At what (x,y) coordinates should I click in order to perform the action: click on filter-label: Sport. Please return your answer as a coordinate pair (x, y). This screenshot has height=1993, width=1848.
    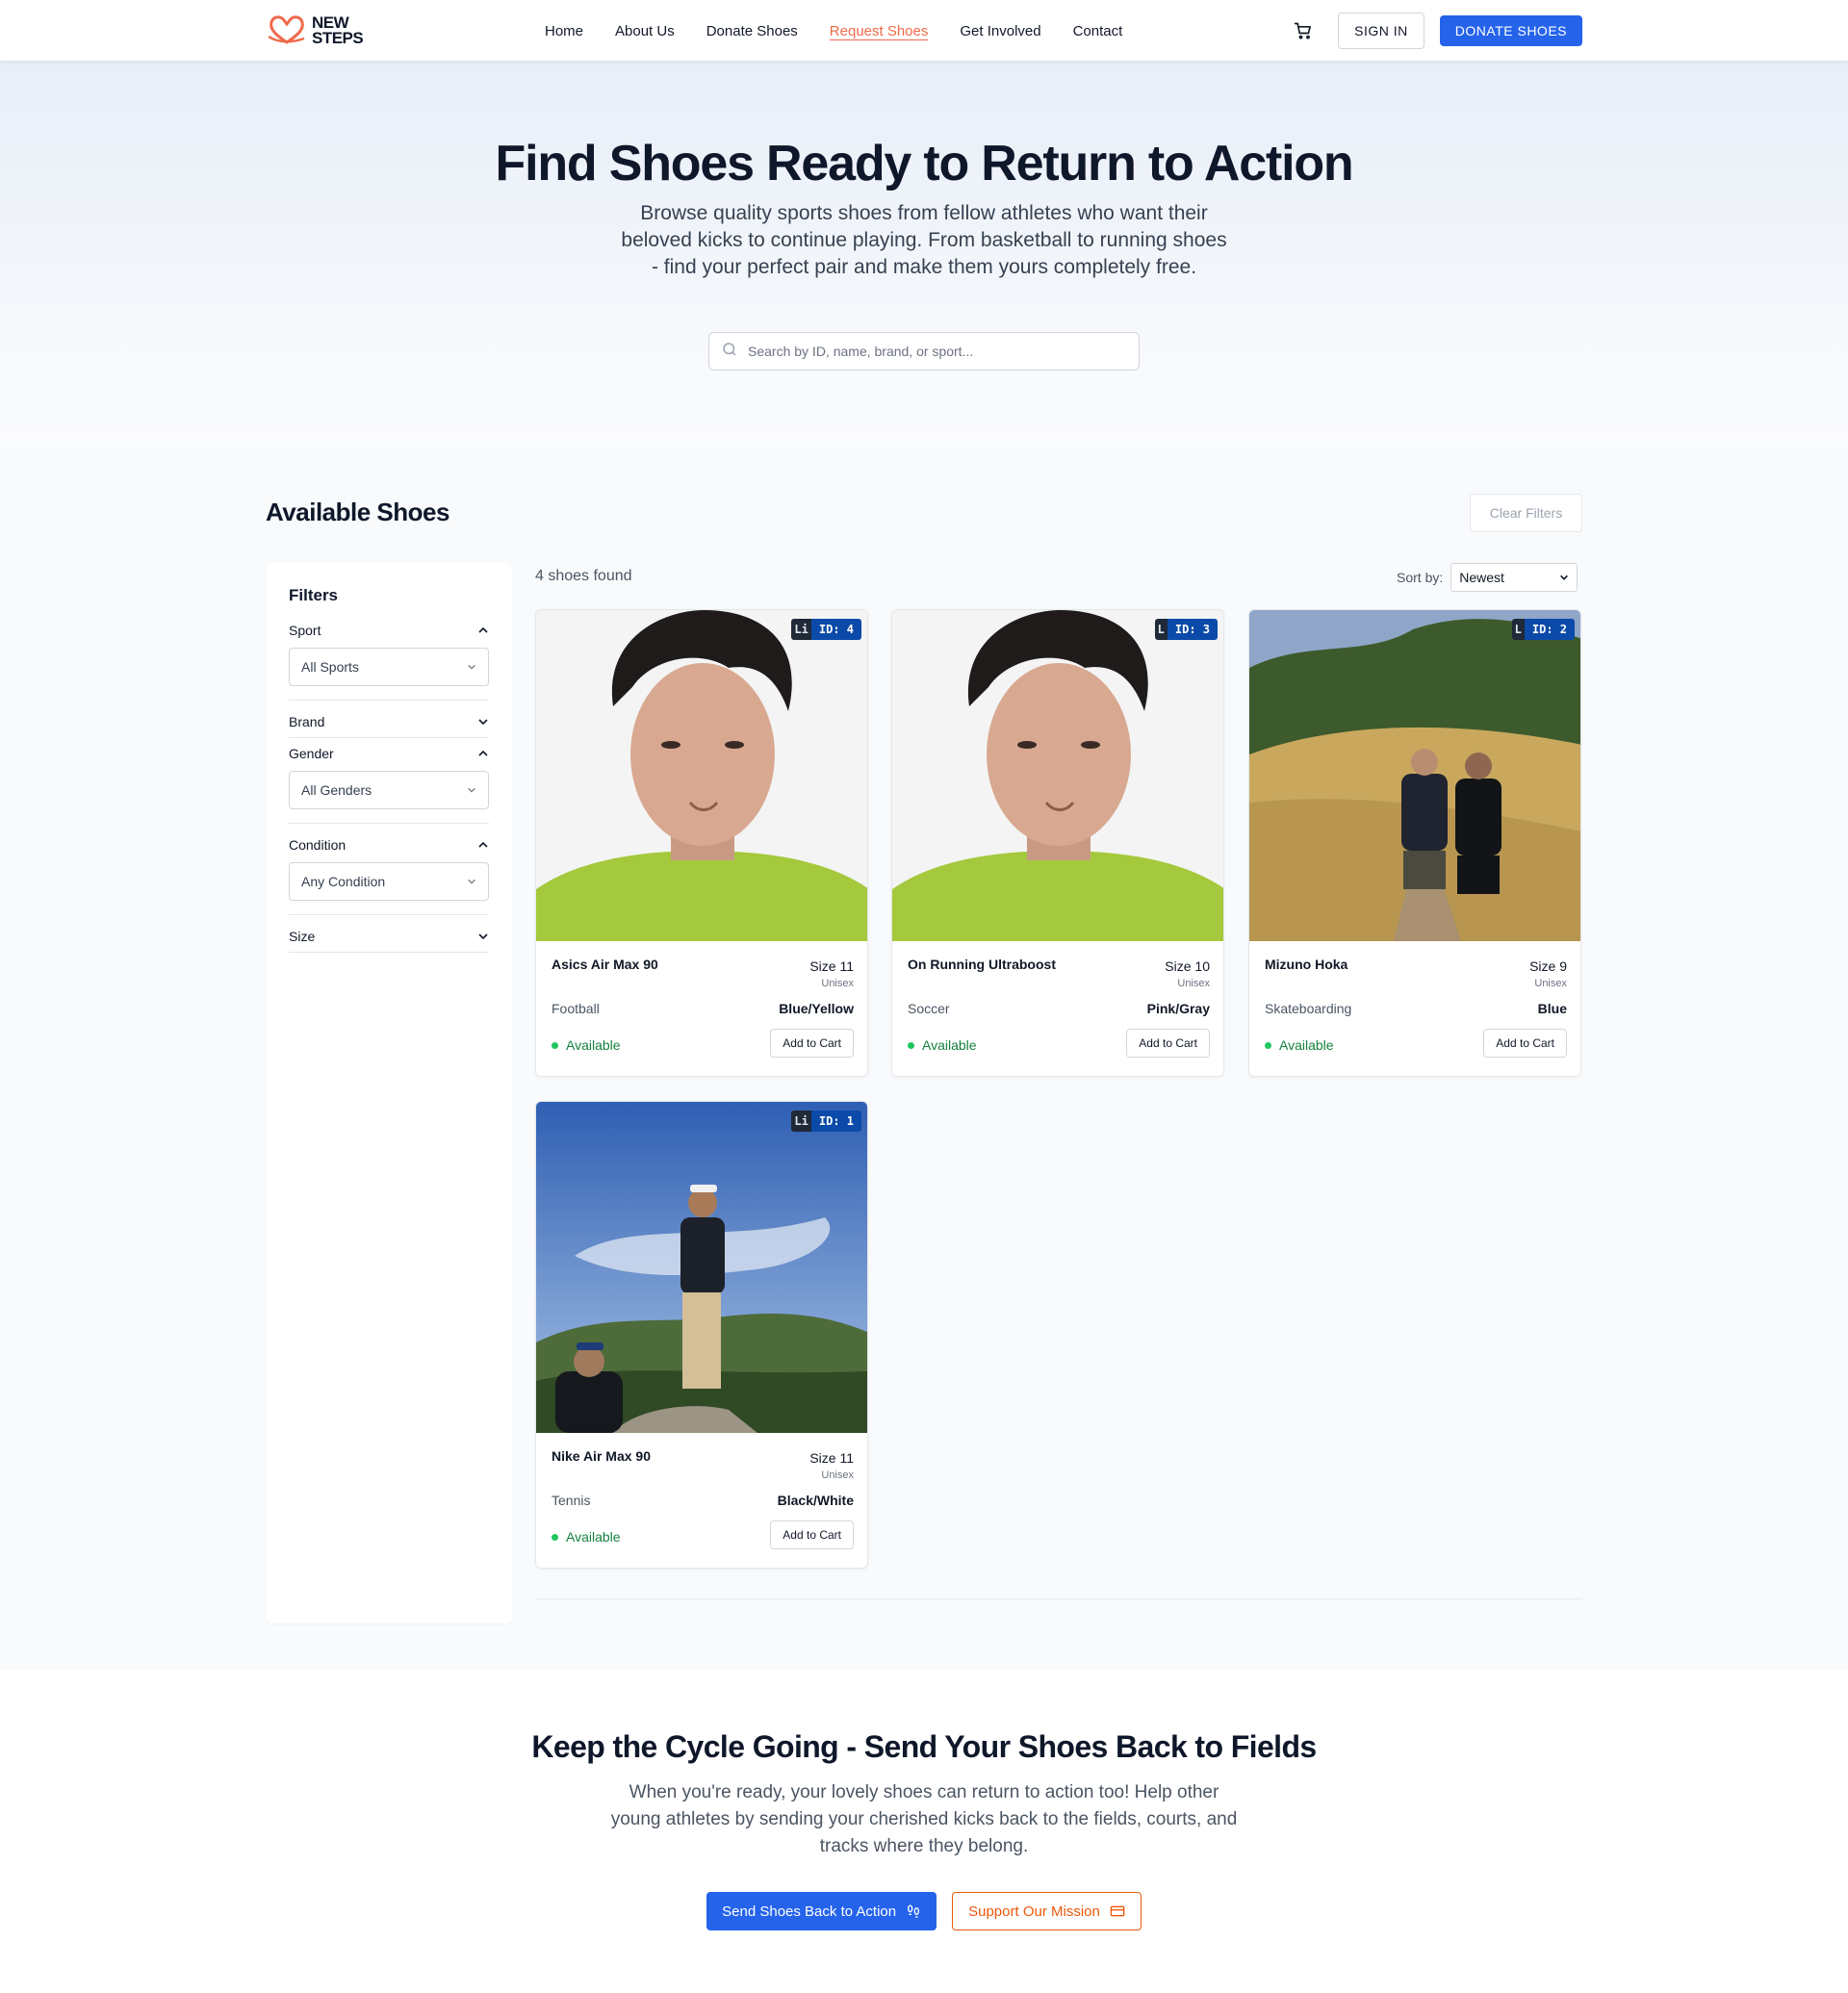
    Looking at the image, I should click on (305, 630).